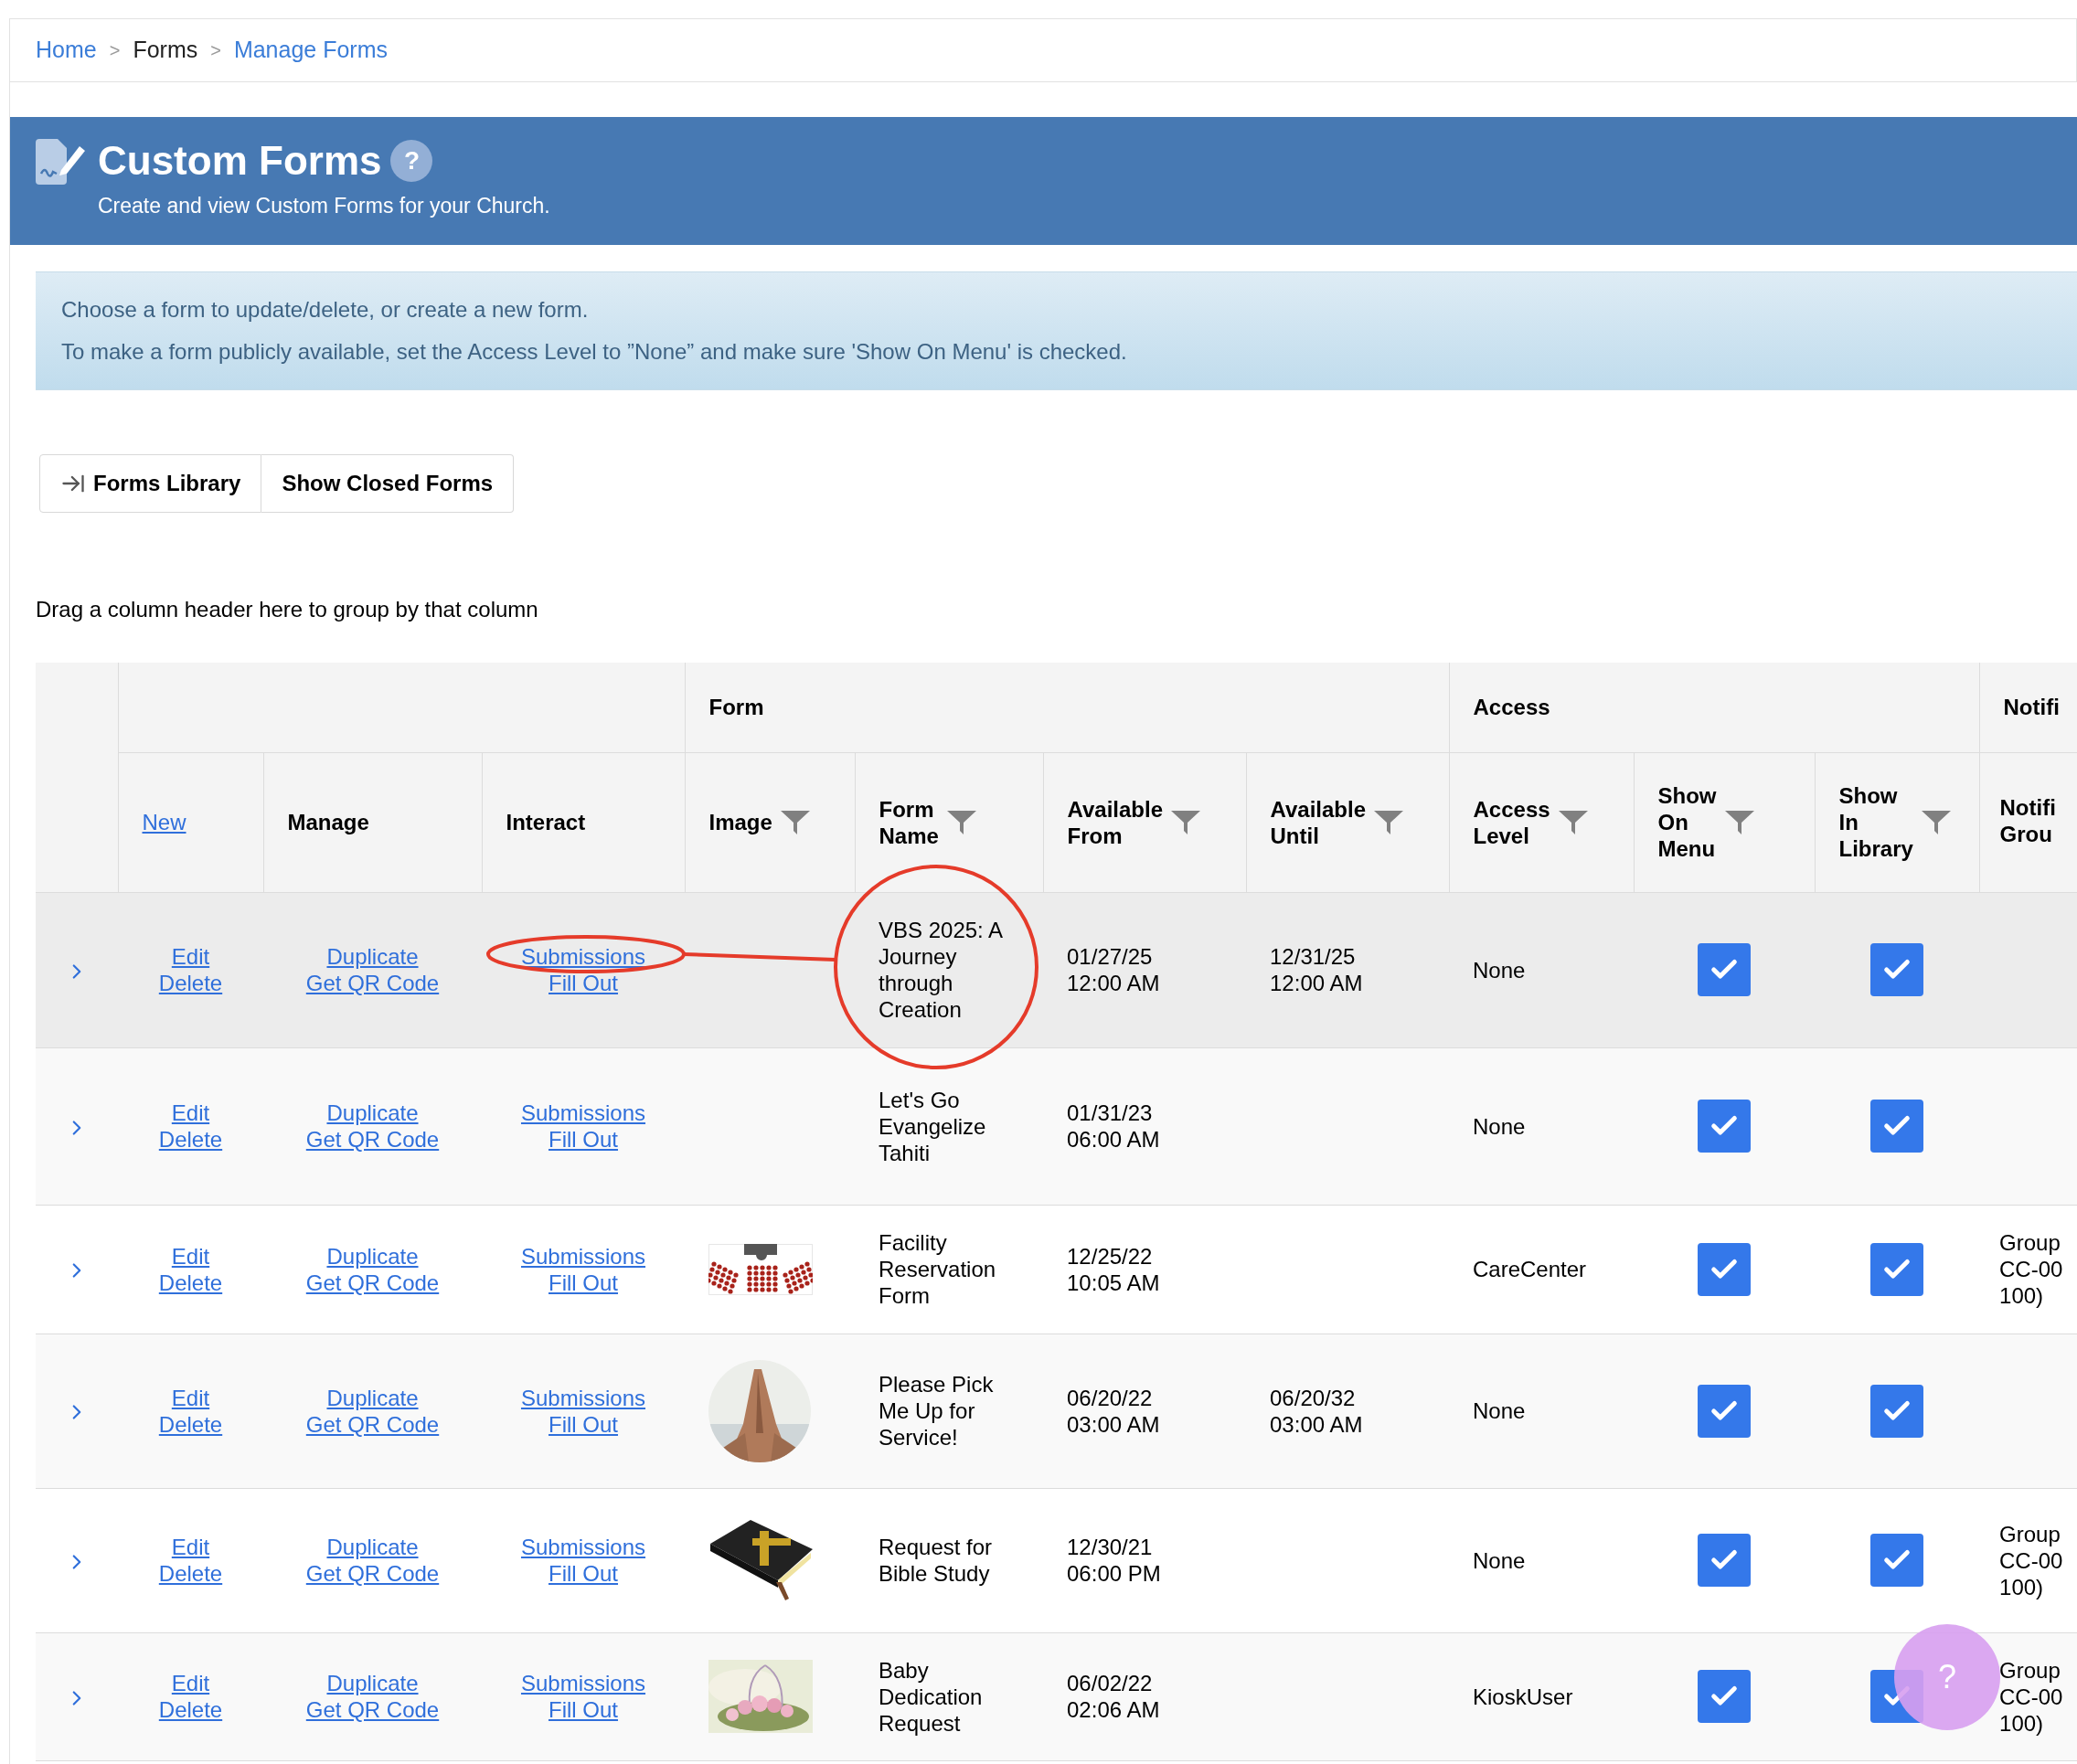 This screenshot has height=1764, width=2077. I want to click on available-until: 06/20/32 03:00 AM, so click(1317, 1411).